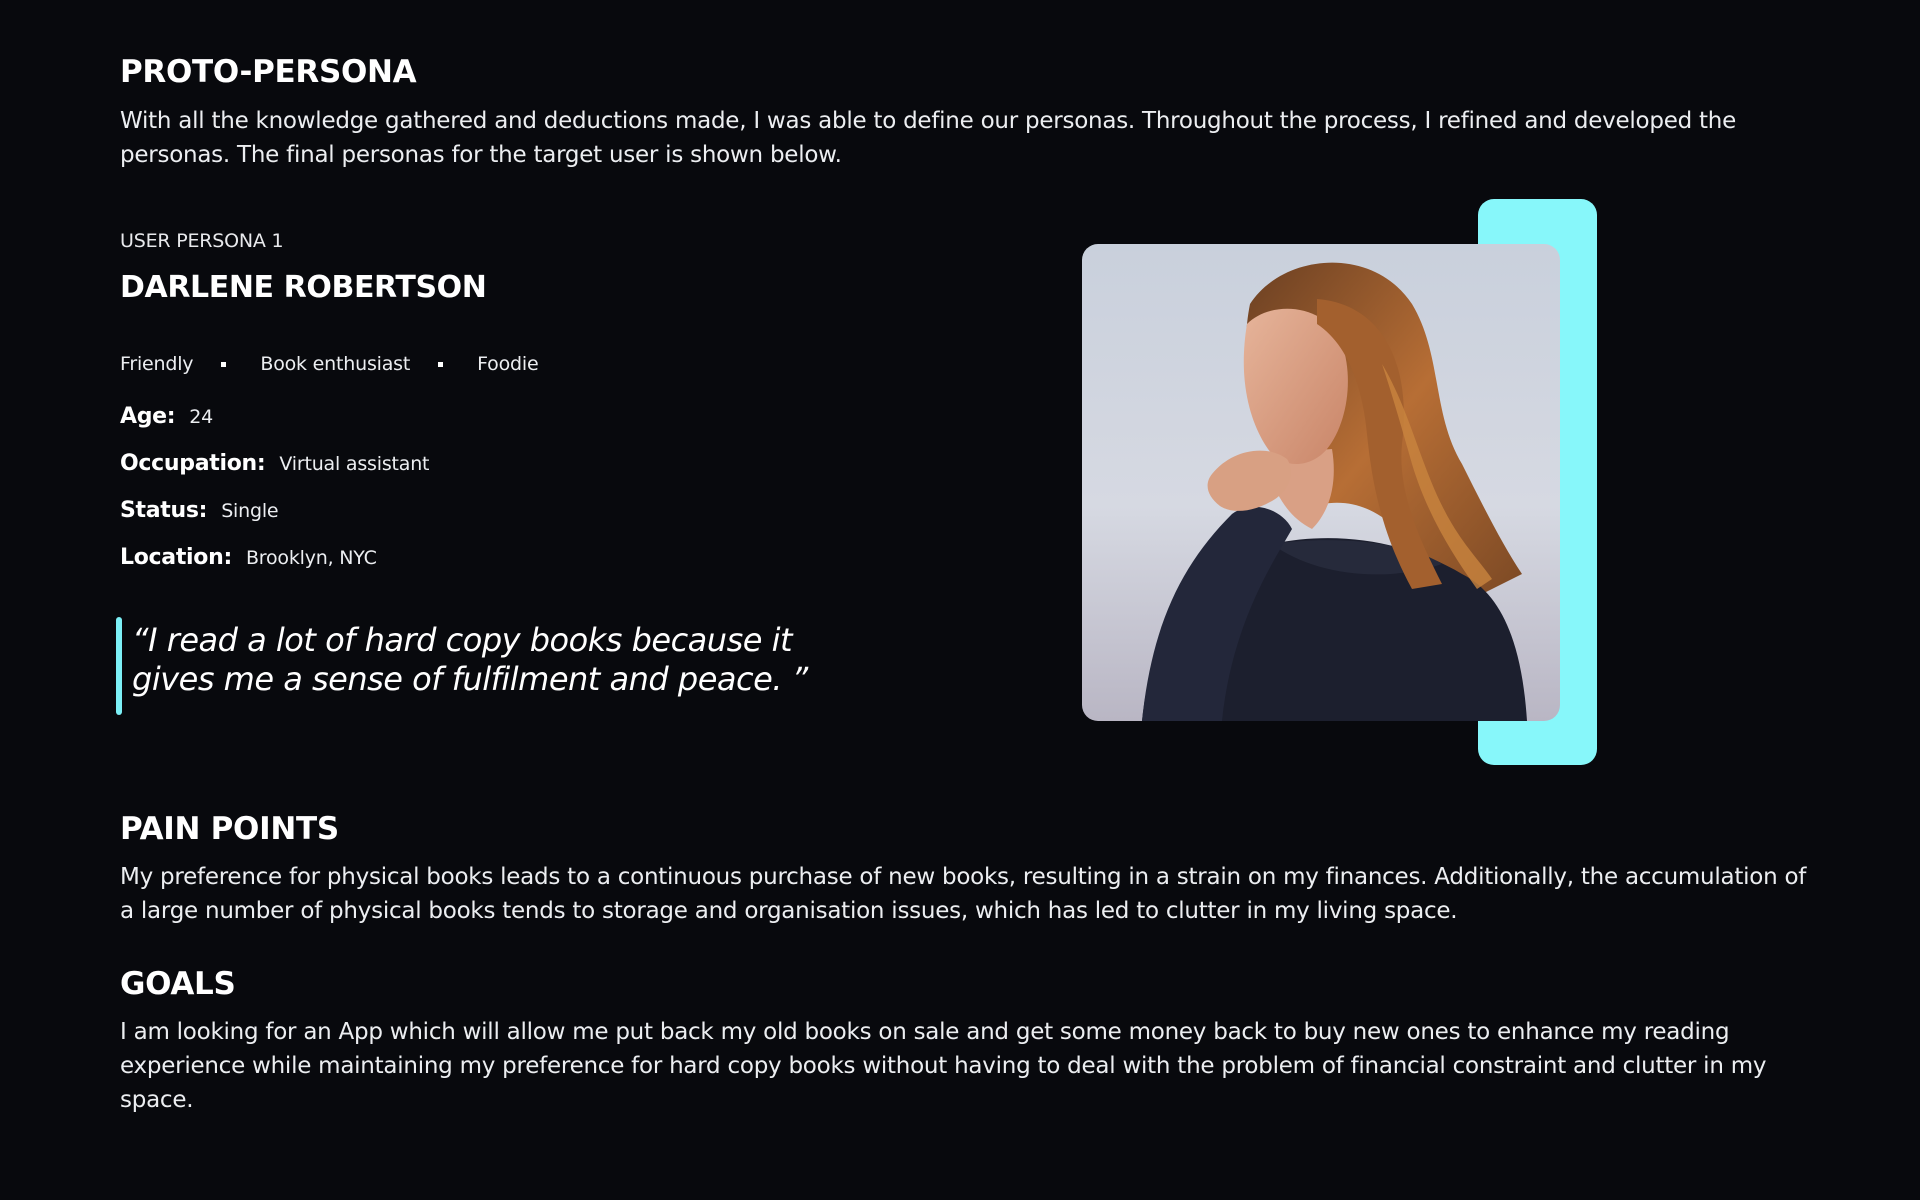 The image size is (1920, 1200). Describe the element at coordinates (250, 511) in the screenshot. I see `attribute-value: Single` at that location.